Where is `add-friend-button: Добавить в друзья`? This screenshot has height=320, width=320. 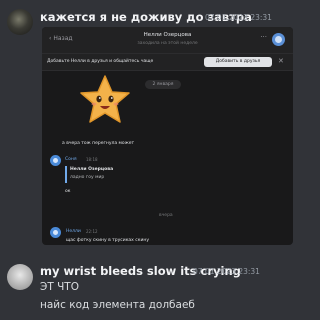 add-friend-button: Добавить в друзья is located at coordinates (238, 62).